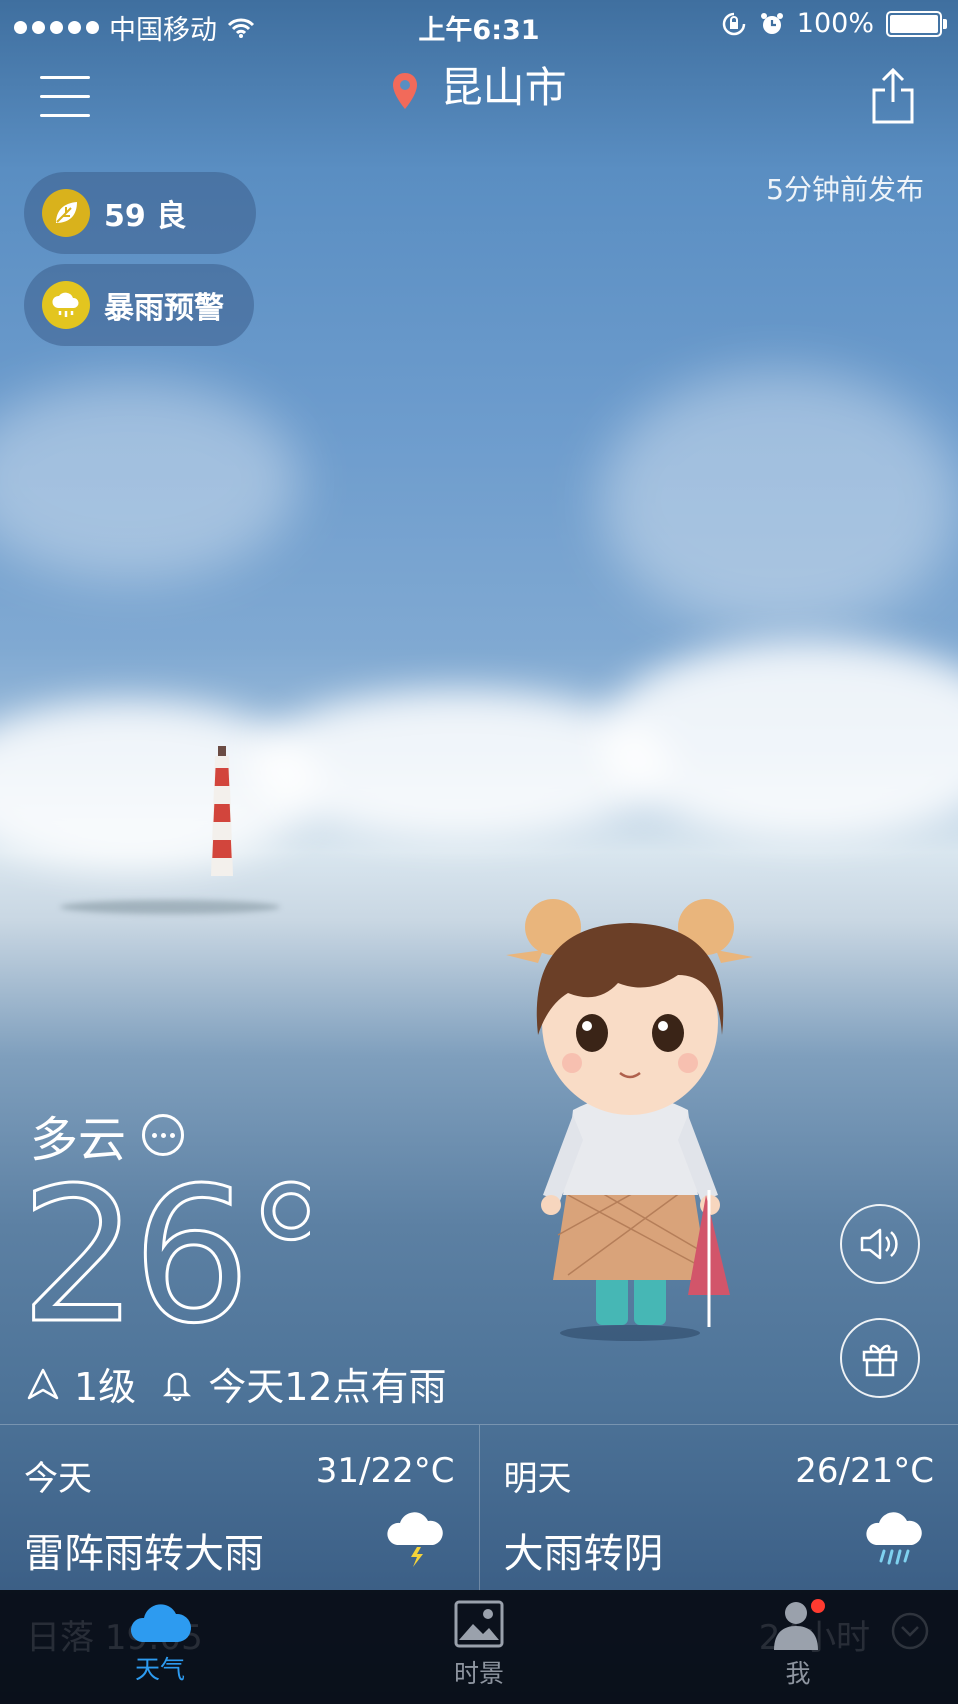 The image size is (958, 1704). I want to click on gift-button, so click(880, 1358).